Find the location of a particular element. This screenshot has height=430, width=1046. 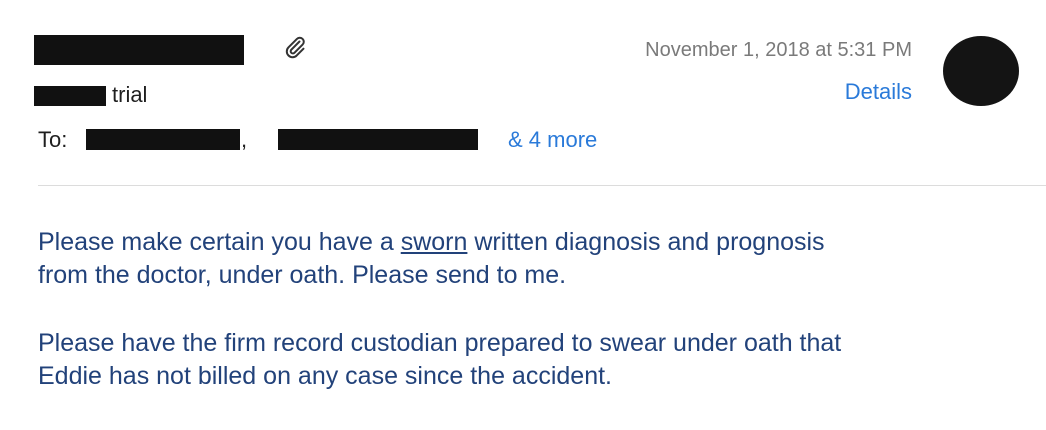

message-text: Please make certain you have a is located at coordinates (219, 242).